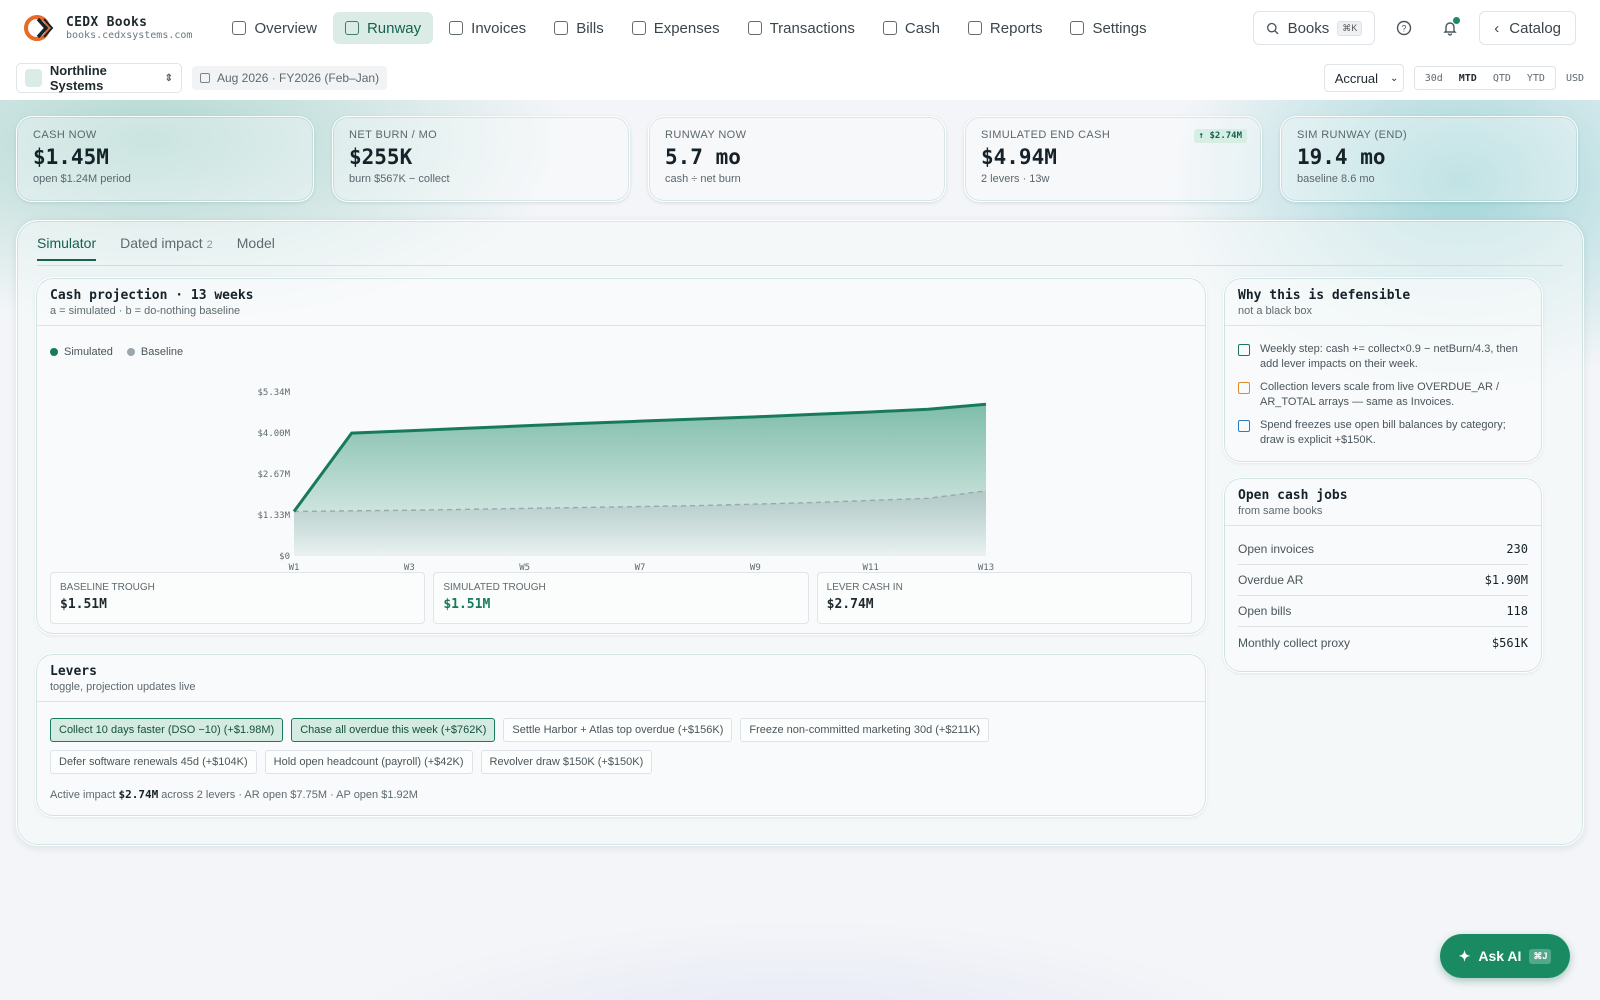  I want to click on job-label: Open invoices, so click(1276, 549).